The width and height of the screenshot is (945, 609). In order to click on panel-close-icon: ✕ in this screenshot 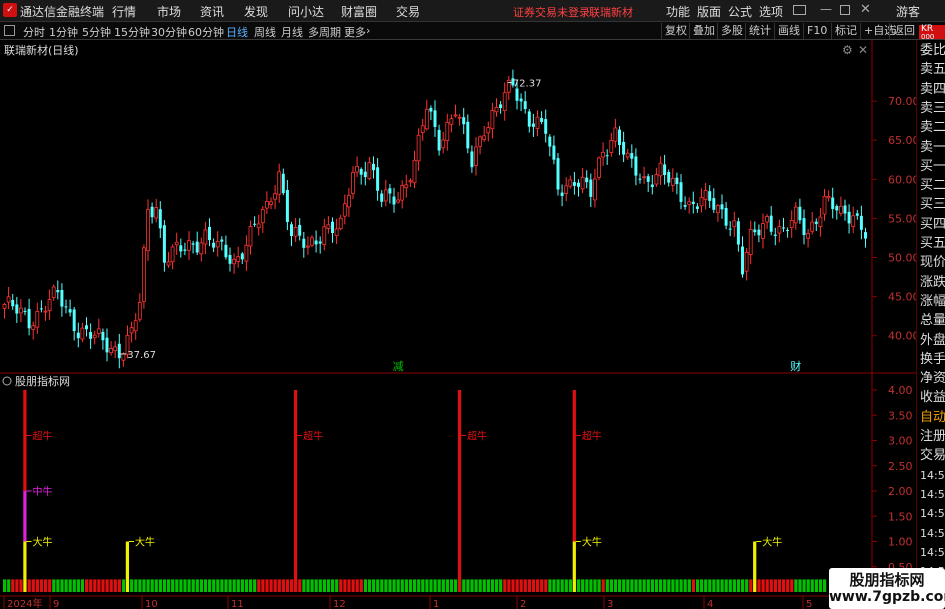, I will do `click(863, 50)`.